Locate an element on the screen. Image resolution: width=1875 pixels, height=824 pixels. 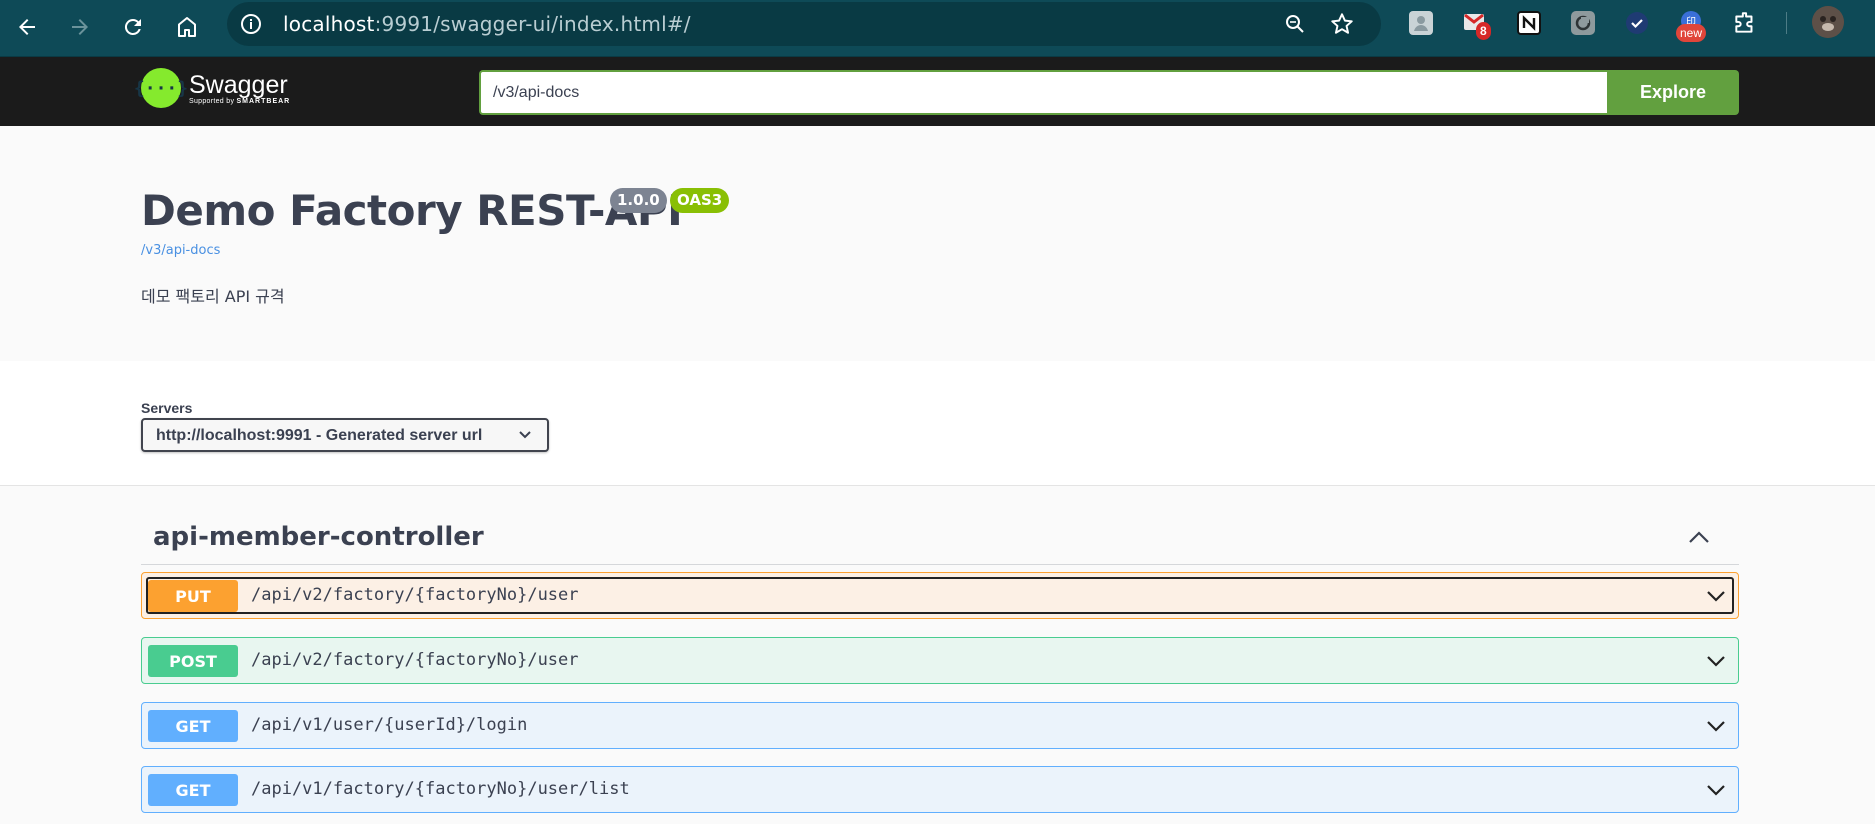
spec-url-input: /v3/api-docs is located at coordinates (1043, 92).